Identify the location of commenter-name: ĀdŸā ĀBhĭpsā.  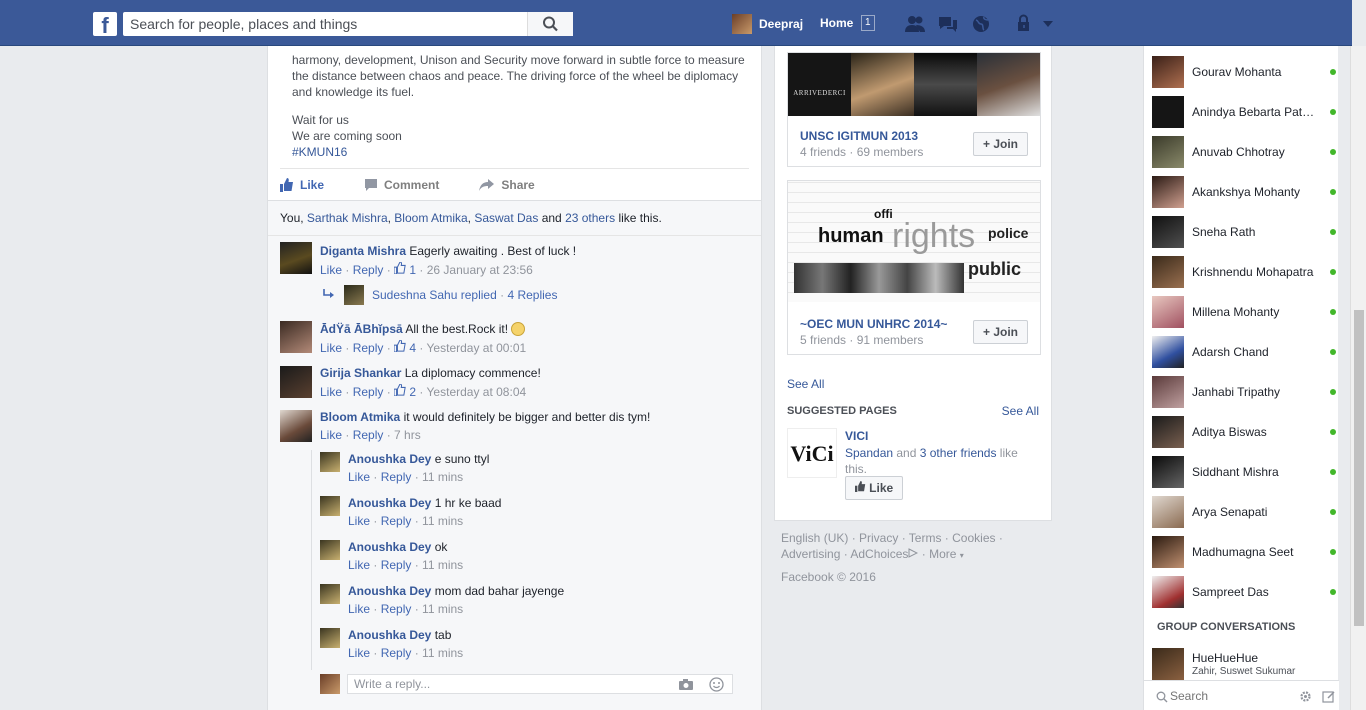
(361, 329).